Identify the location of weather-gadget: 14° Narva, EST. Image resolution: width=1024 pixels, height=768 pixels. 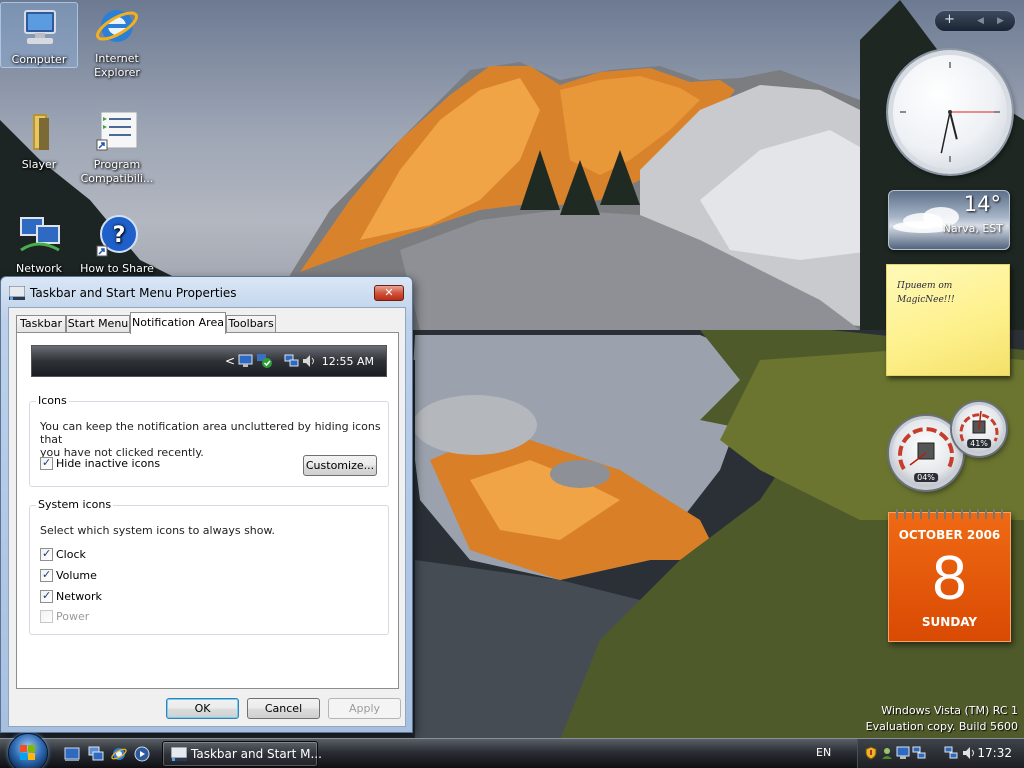
(949, 220).